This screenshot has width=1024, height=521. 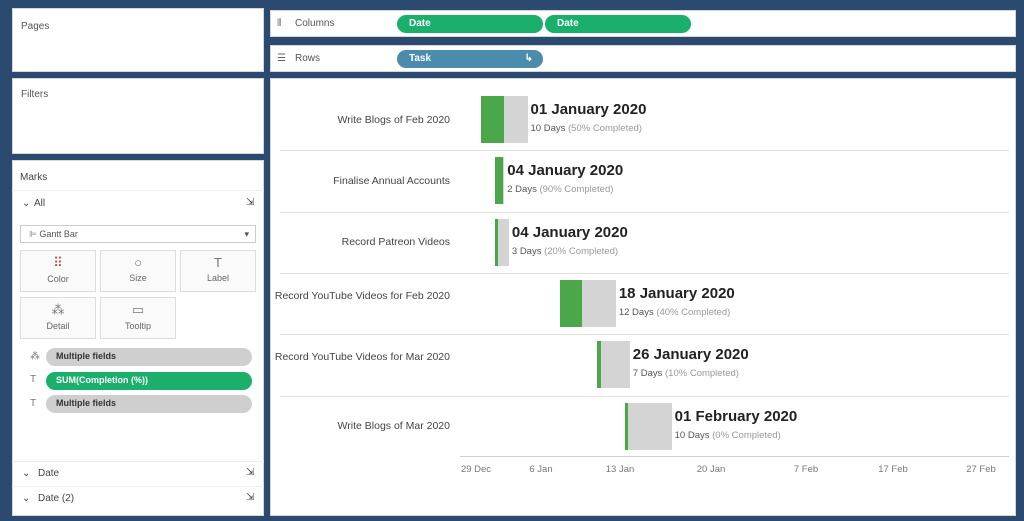 I want to click on duration-label: 3 Days (20% Completed), so click(x=565, y=251).